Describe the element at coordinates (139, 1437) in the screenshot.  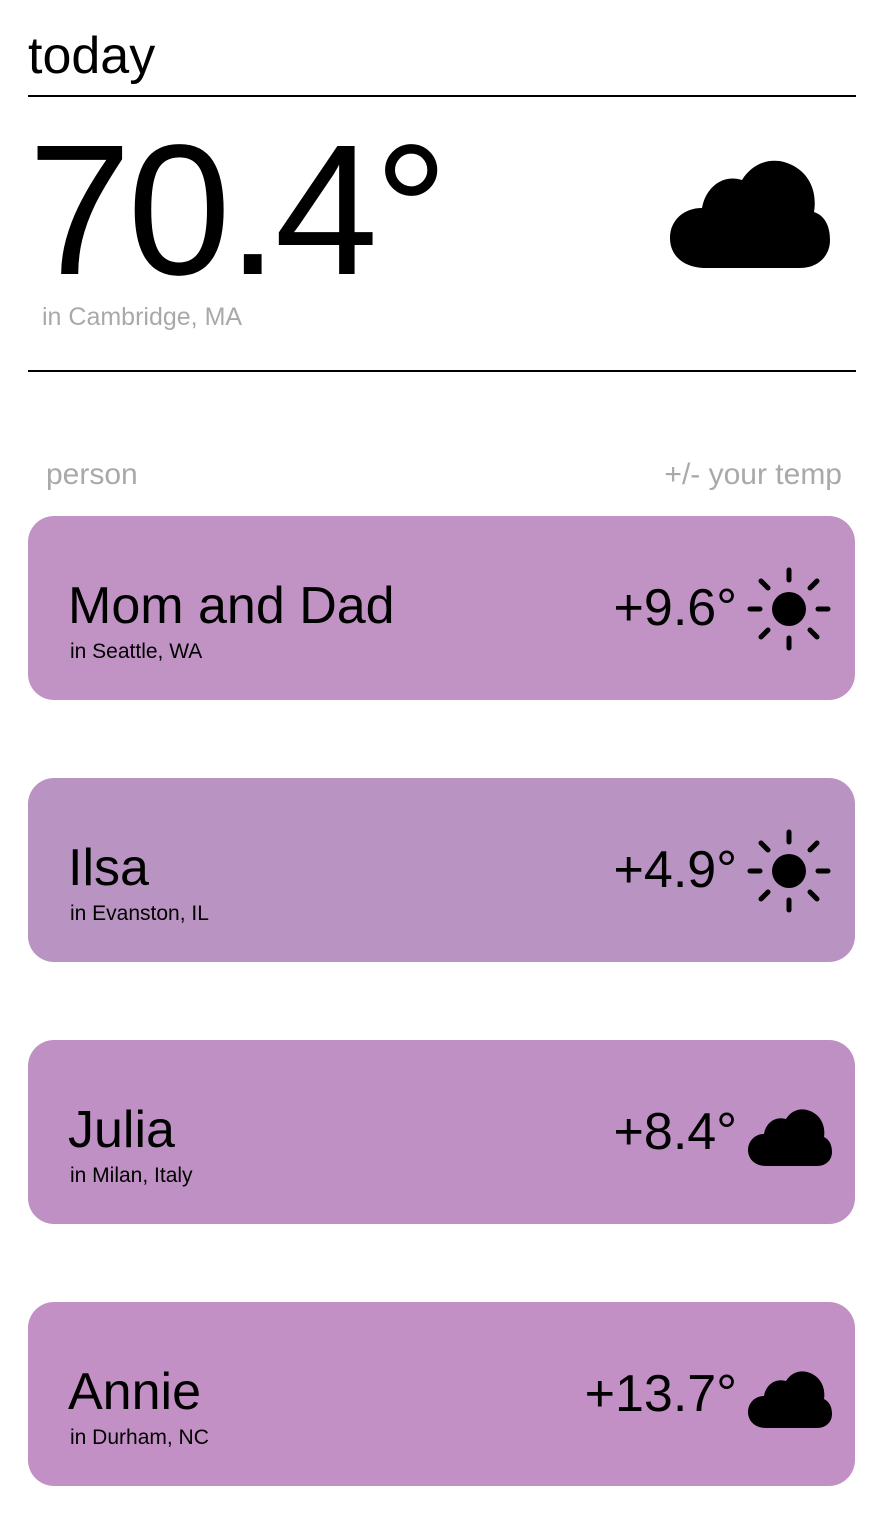
I see `person-location: in Durham, NC` at that location.